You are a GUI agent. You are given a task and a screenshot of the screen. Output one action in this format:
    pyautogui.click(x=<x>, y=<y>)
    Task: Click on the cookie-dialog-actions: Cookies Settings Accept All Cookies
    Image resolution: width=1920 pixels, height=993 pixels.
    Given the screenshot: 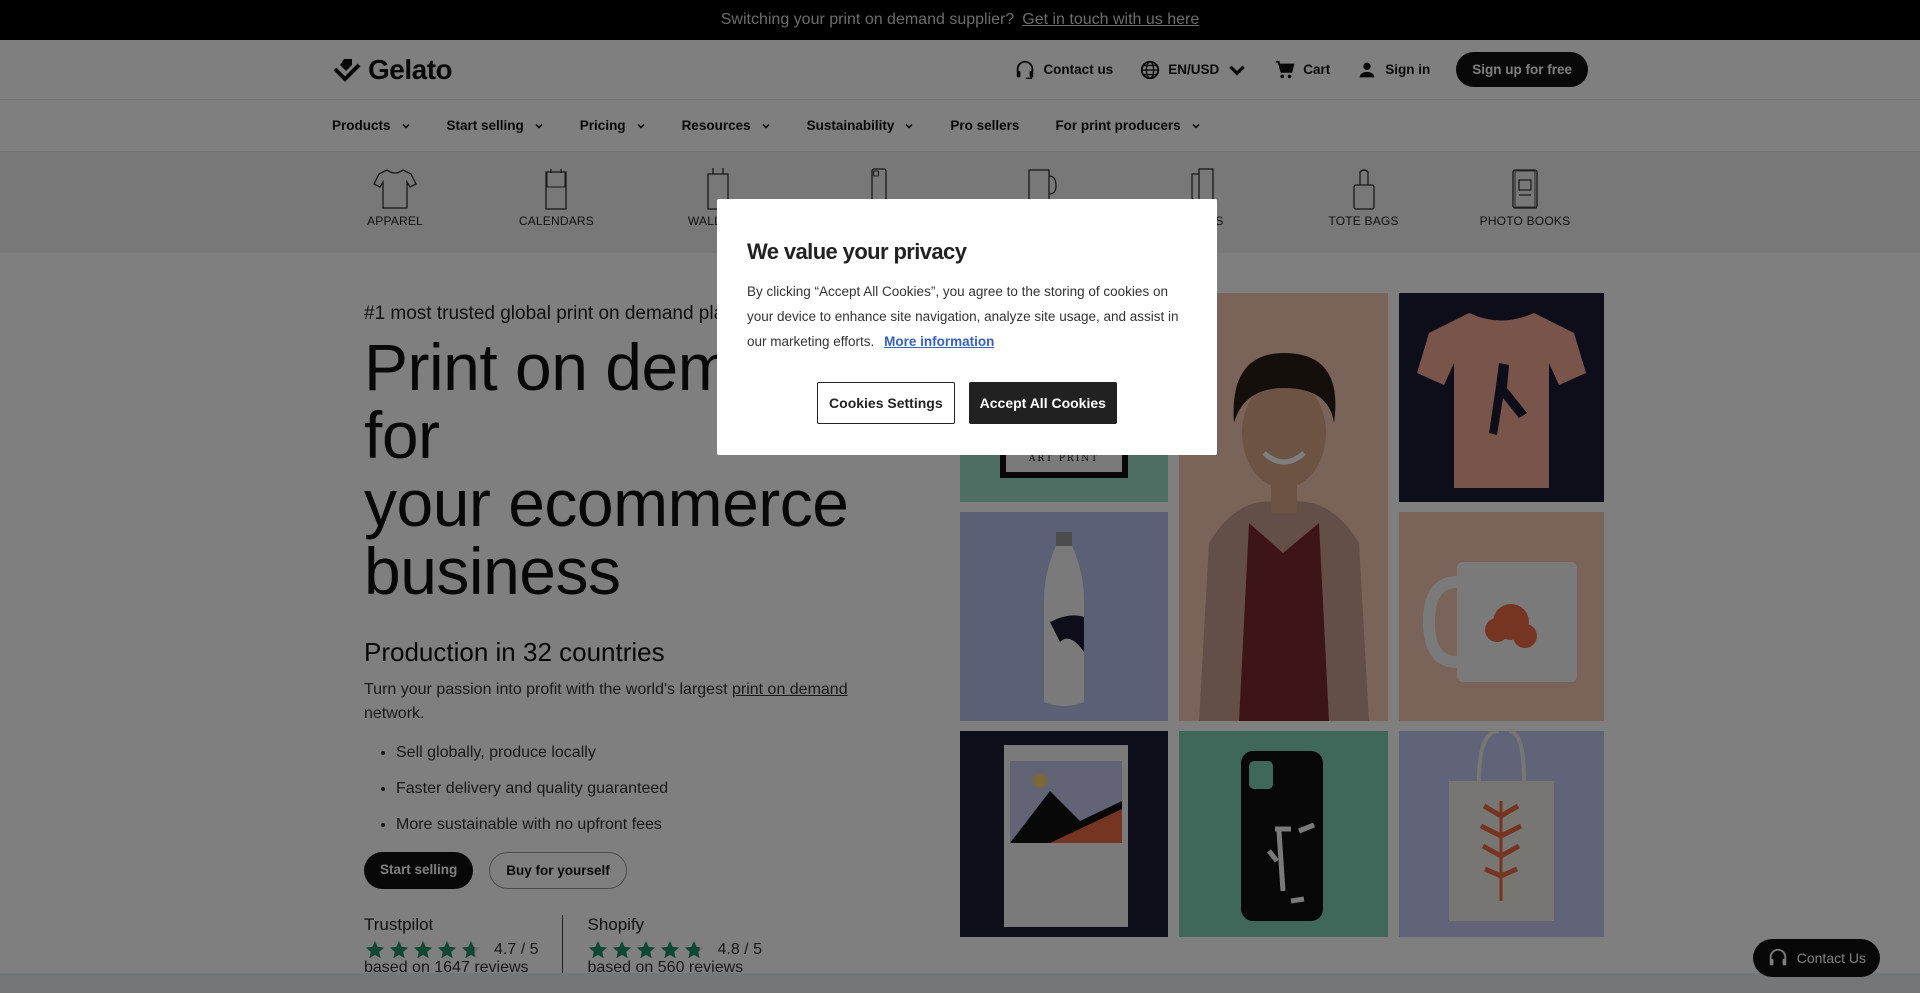 What is the action you would take?
    pyautogui.click(x=967, y=403)
    